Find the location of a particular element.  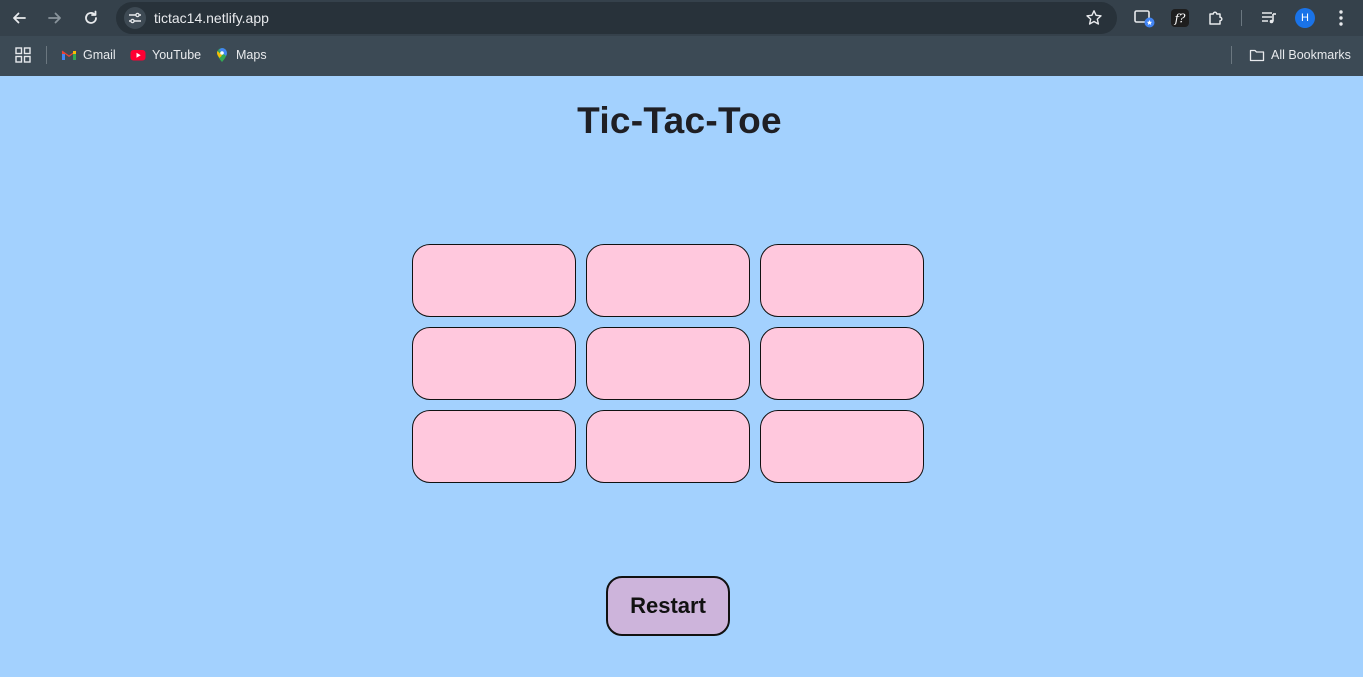

address-bar: tictac14.netlify.app is located at coordinates (616, 18).